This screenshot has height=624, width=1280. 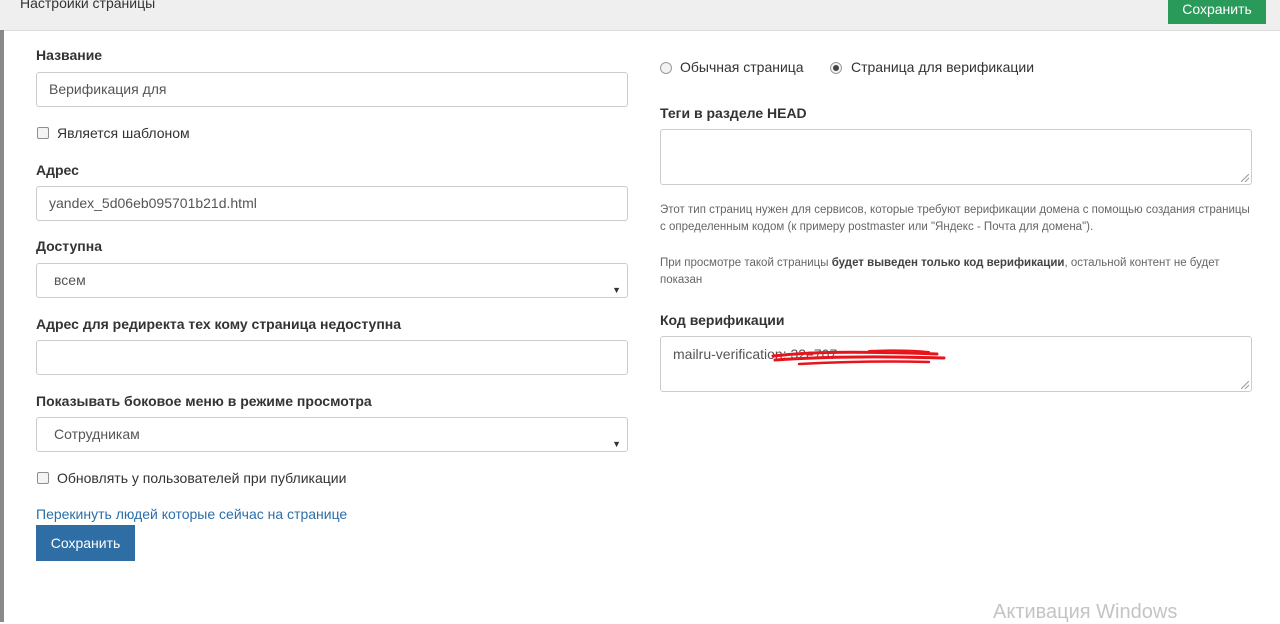 I want to click on sidebar-select: Сотрудникам ▼, so click(x=332, y=434).